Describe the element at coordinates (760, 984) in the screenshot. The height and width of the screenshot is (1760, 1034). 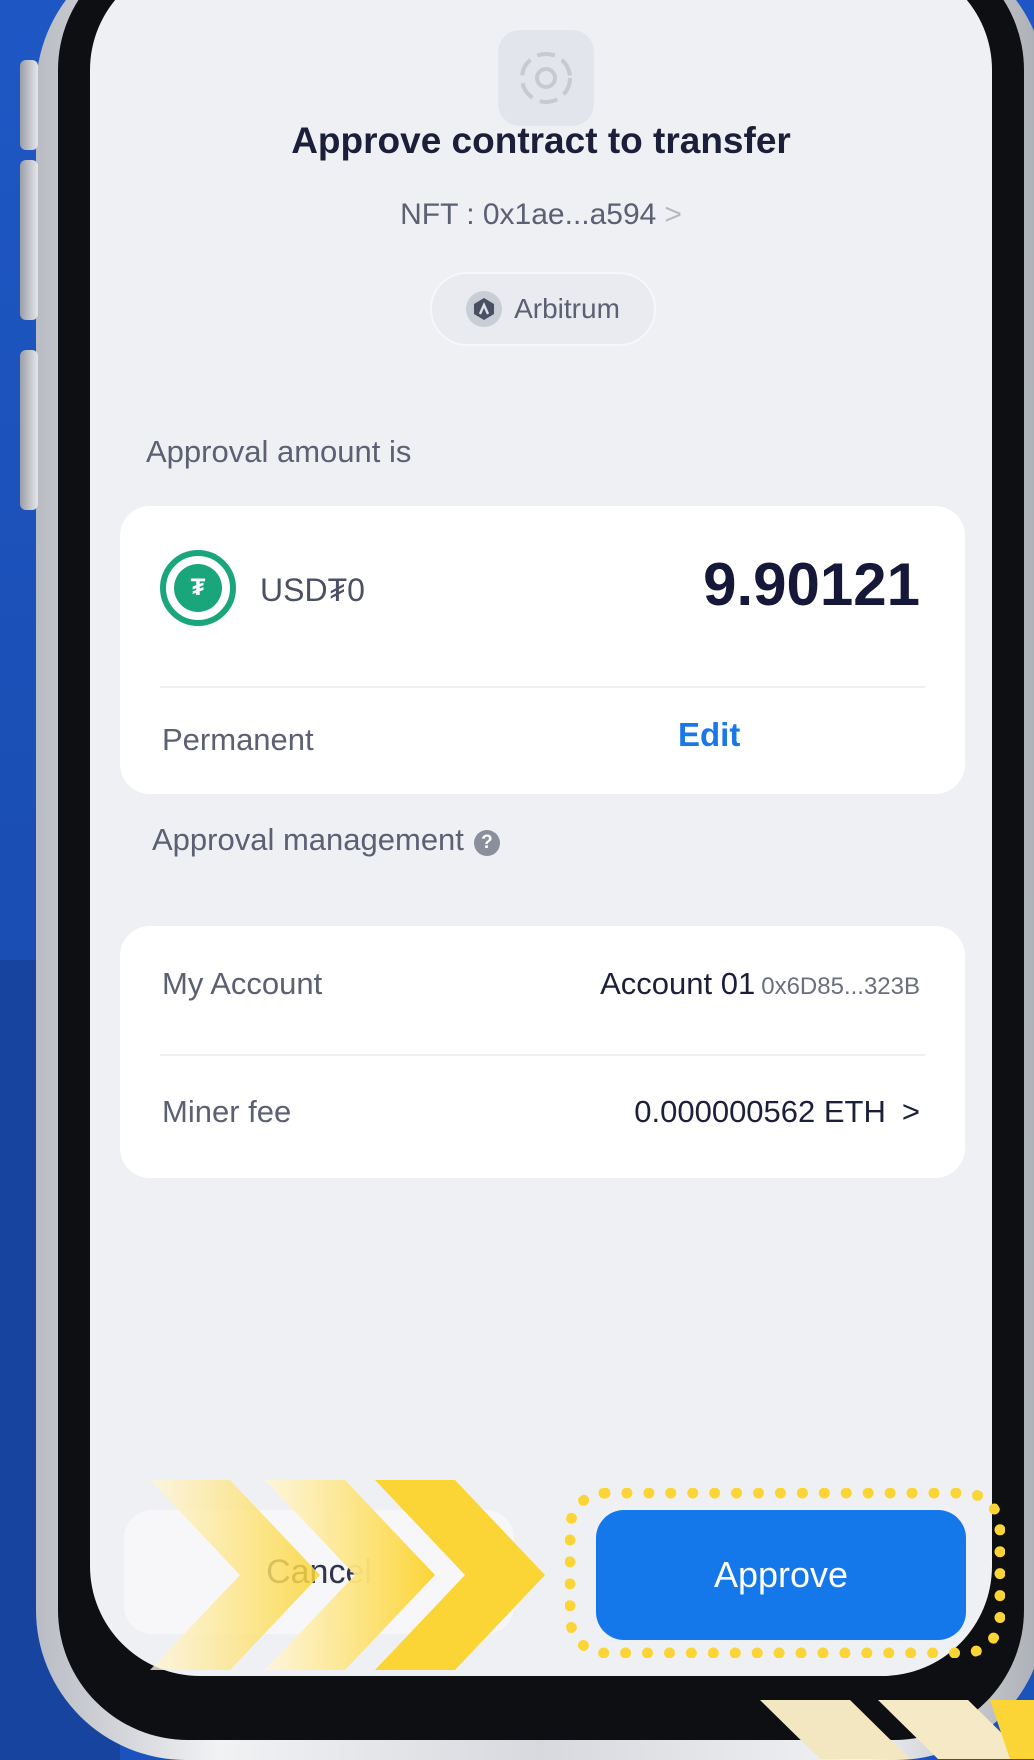
I see `account-value: Account 01 0x6D85...323B` at that location.